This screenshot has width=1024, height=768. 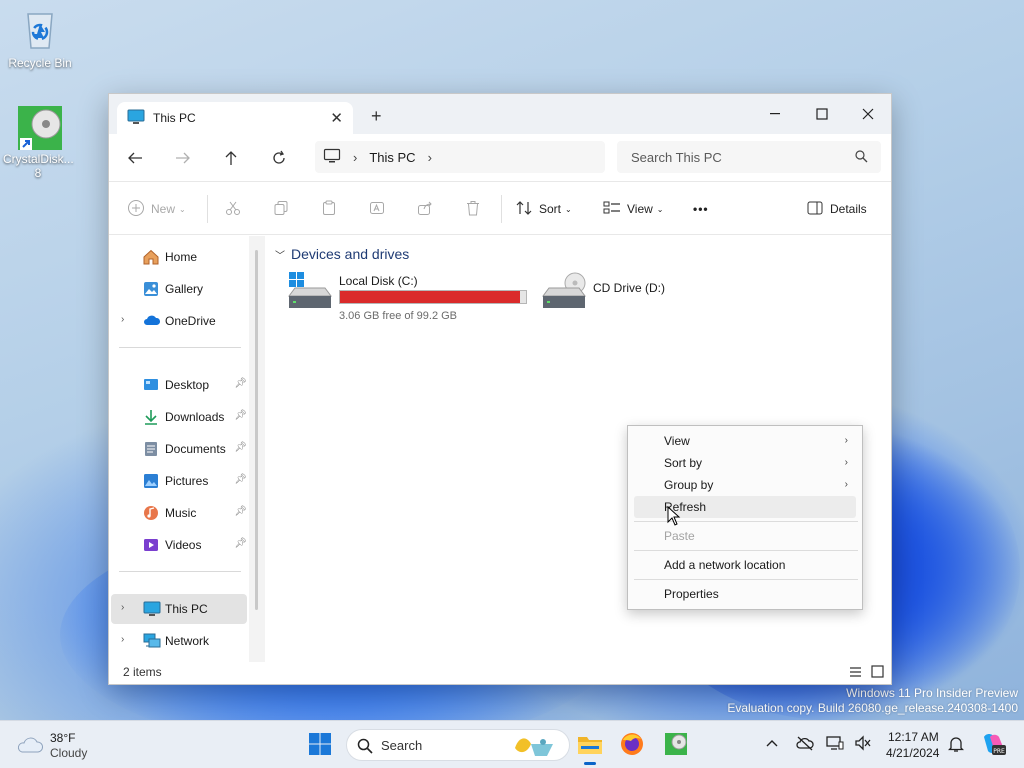 What do you see at coordinates (190, 321) in the screenshot?
I see `sidebar-item-label: OneDrive` at bounding box center [190, 321].